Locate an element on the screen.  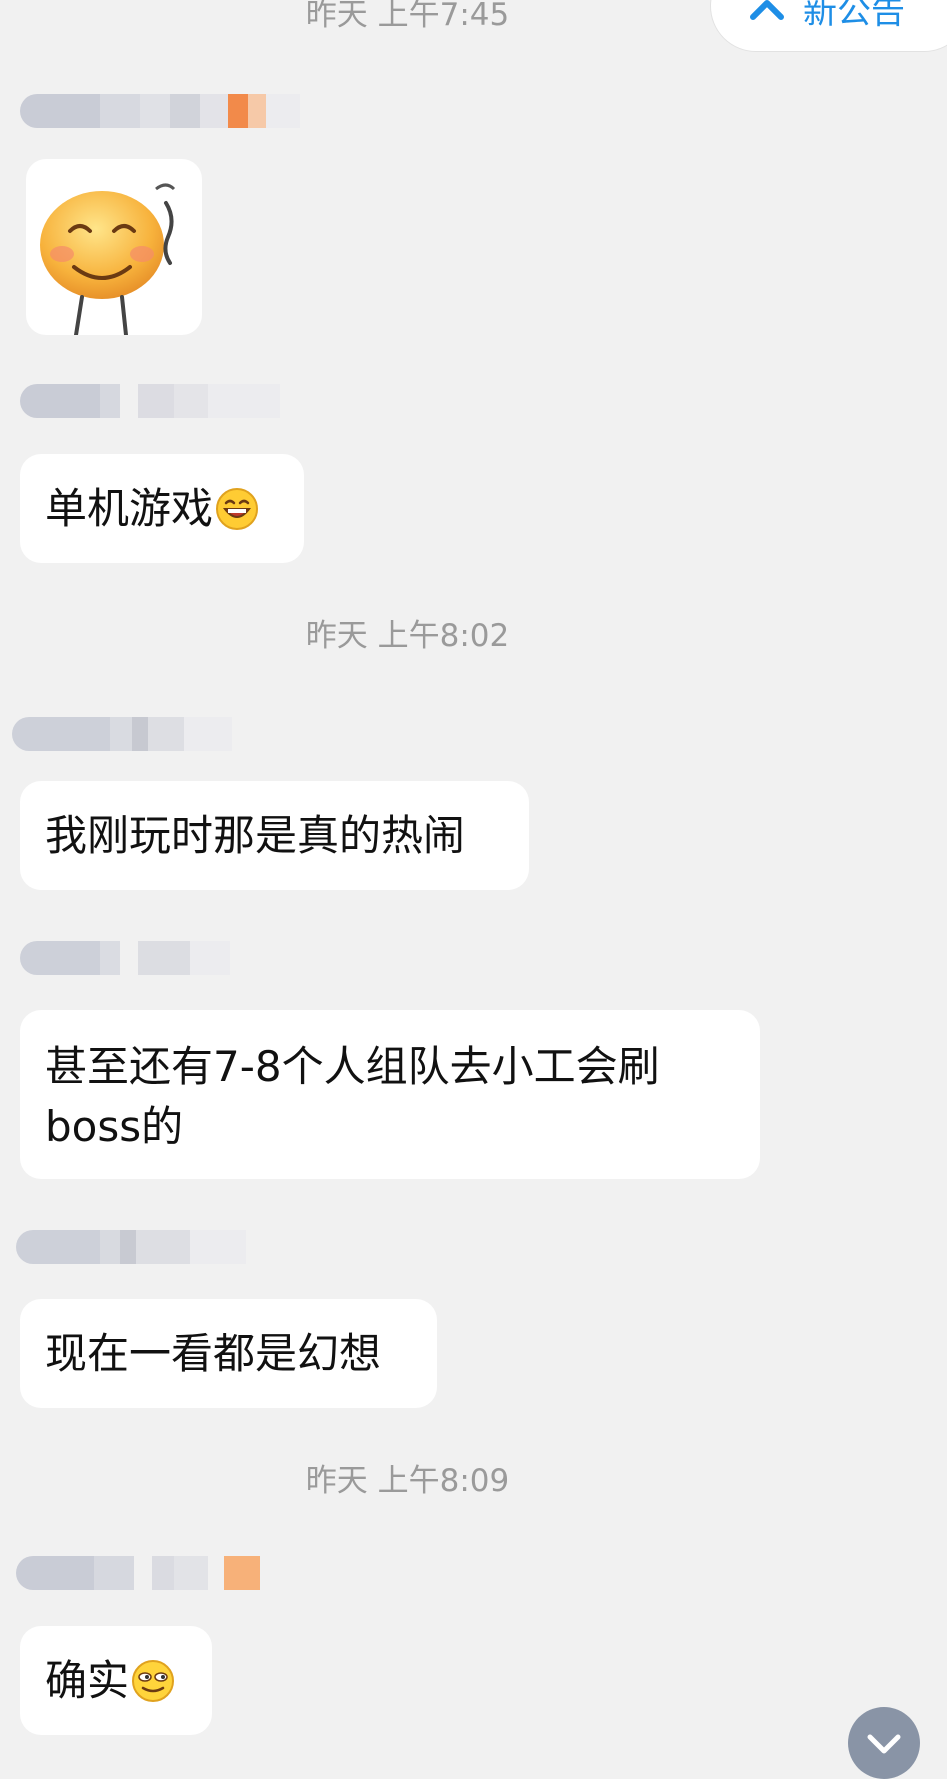
message-text: 现在一看都是幻想 is located at coordinates (213, 1353).